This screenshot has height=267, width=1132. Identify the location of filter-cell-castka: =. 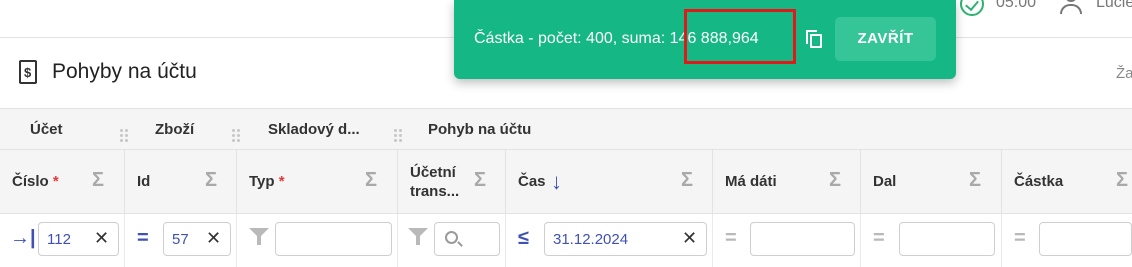
(1067, 240).